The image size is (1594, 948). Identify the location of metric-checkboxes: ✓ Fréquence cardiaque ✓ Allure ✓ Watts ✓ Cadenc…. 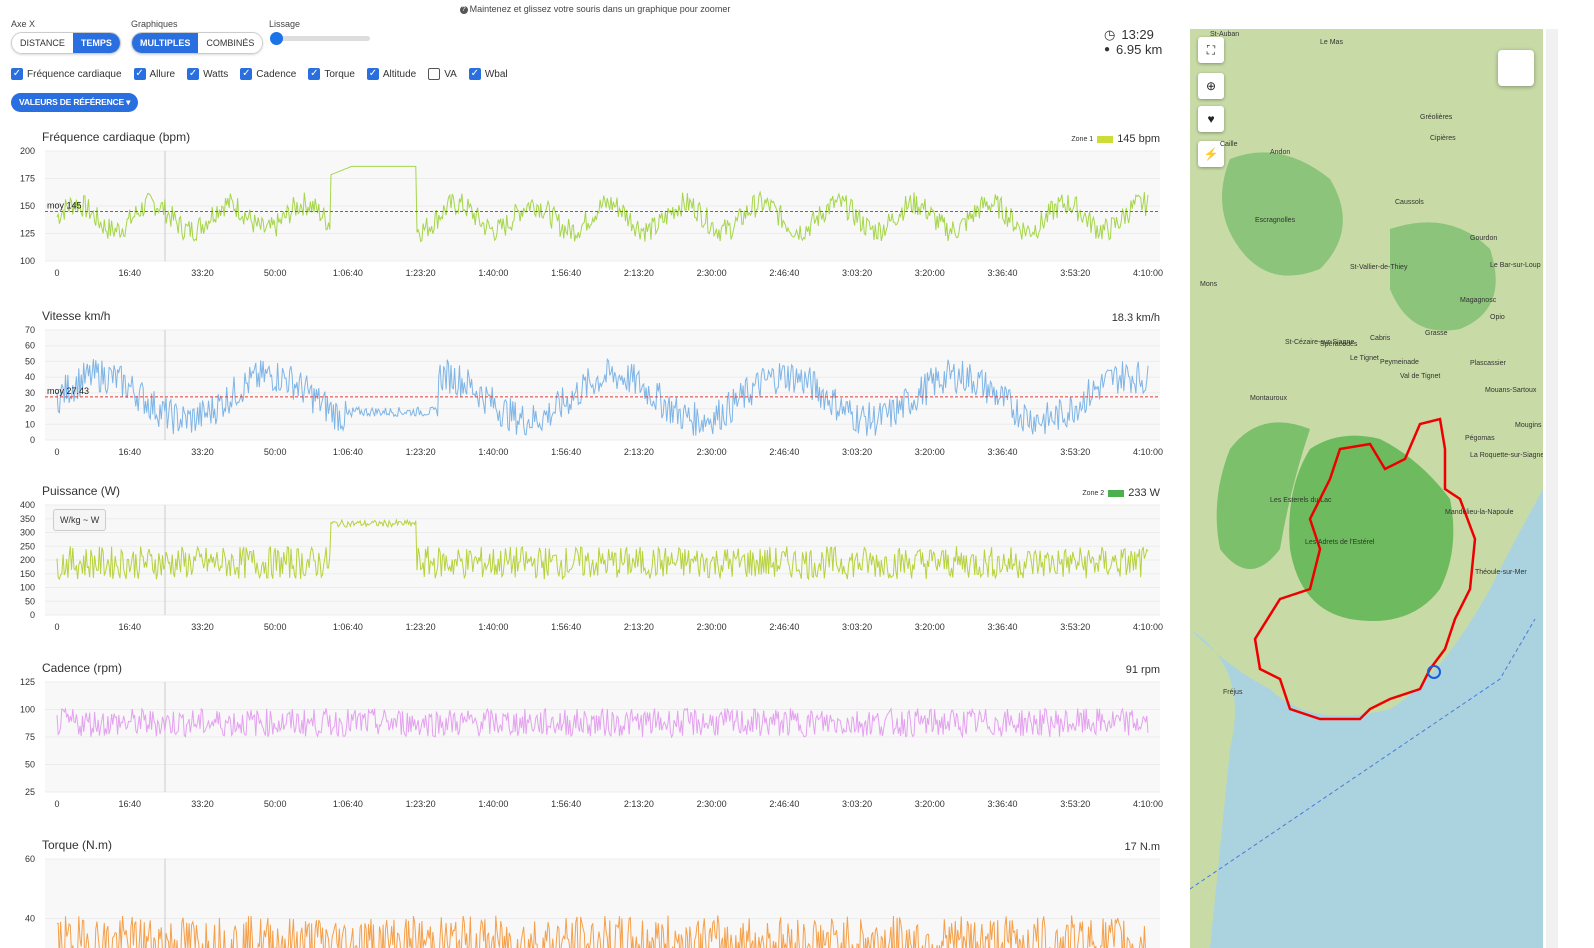
(259, 74).